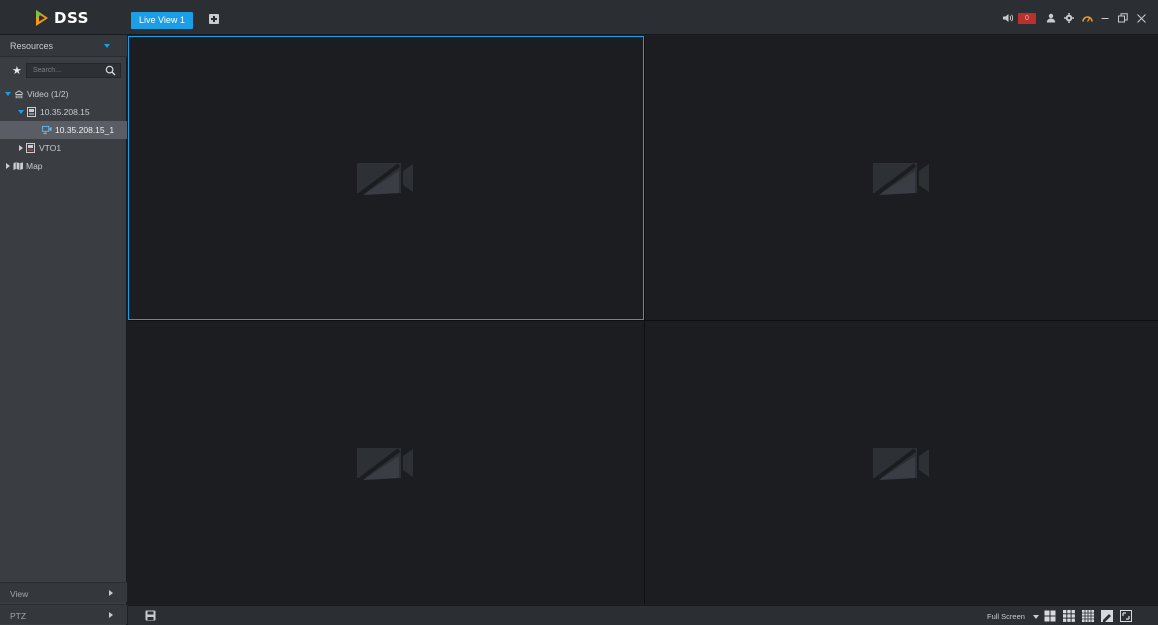  Describe the element at coordinates (643, 615) in the screenshot. I see `bottom-toolbar: Full Screen` at that location.